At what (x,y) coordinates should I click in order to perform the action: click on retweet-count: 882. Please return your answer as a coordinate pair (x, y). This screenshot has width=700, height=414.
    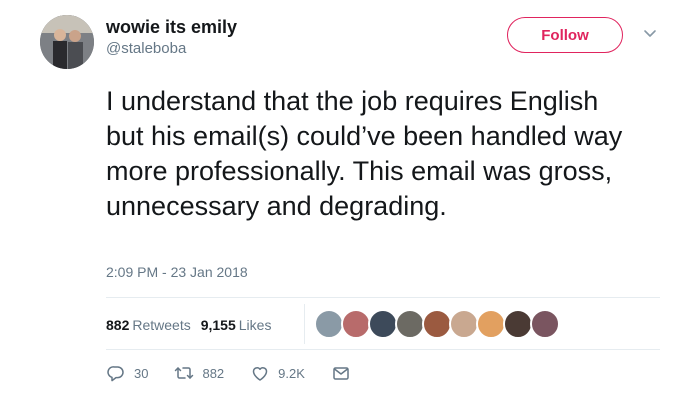
    Looking at the image, I should click on (213, 373).